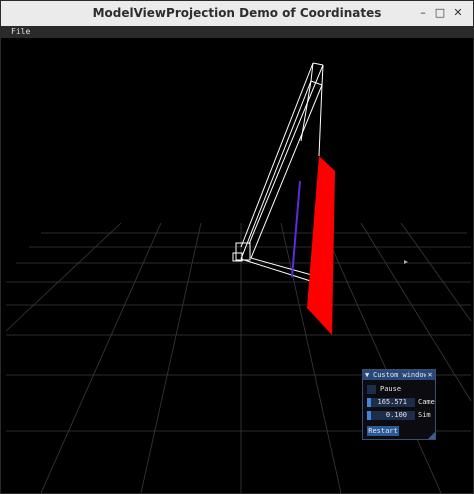  Describe the element at coordinates (440, 13) in the screenshot. I see `maximize-button: □` at that location.